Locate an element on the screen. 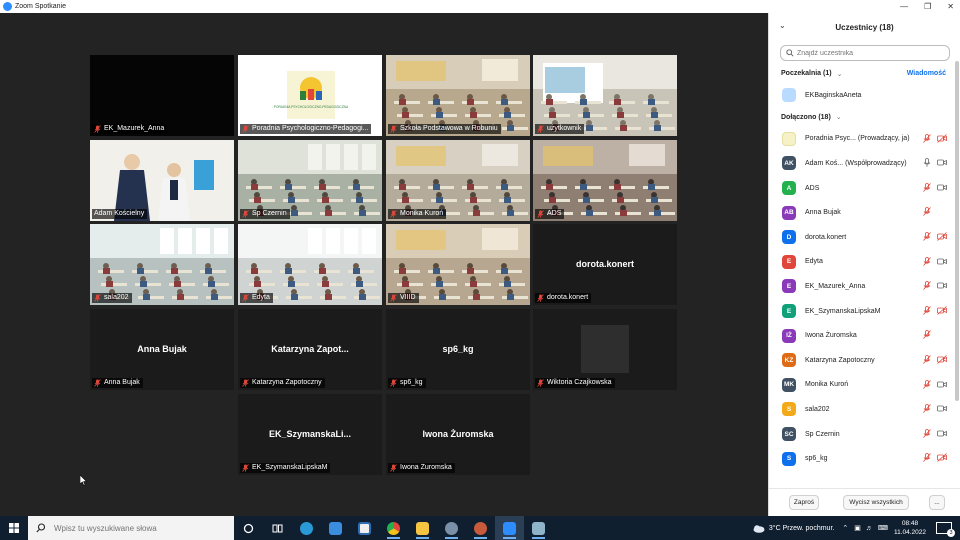 The width and height of the screenshot is (960, 540). joined-section: Dołączono (18) ⌄ is located at coordinates (864, 117).